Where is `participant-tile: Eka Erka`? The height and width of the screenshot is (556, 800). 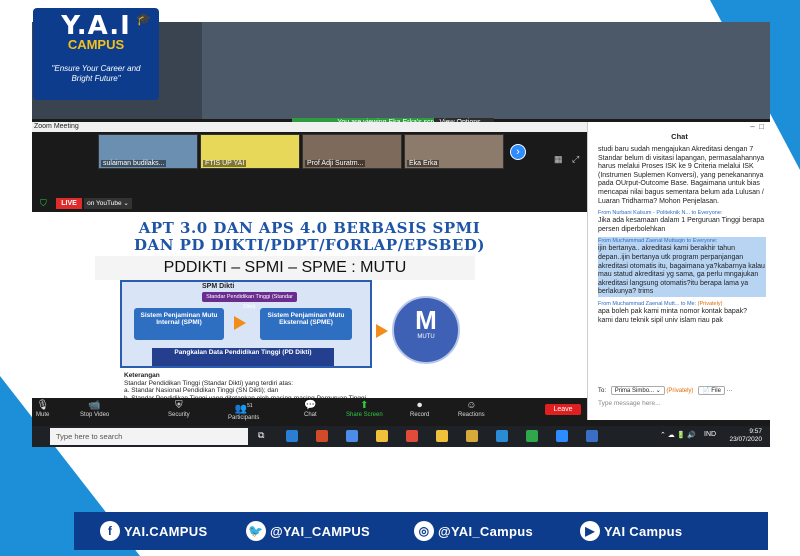 participant-tile: Eka Erka is located at coordinates (454, 151).